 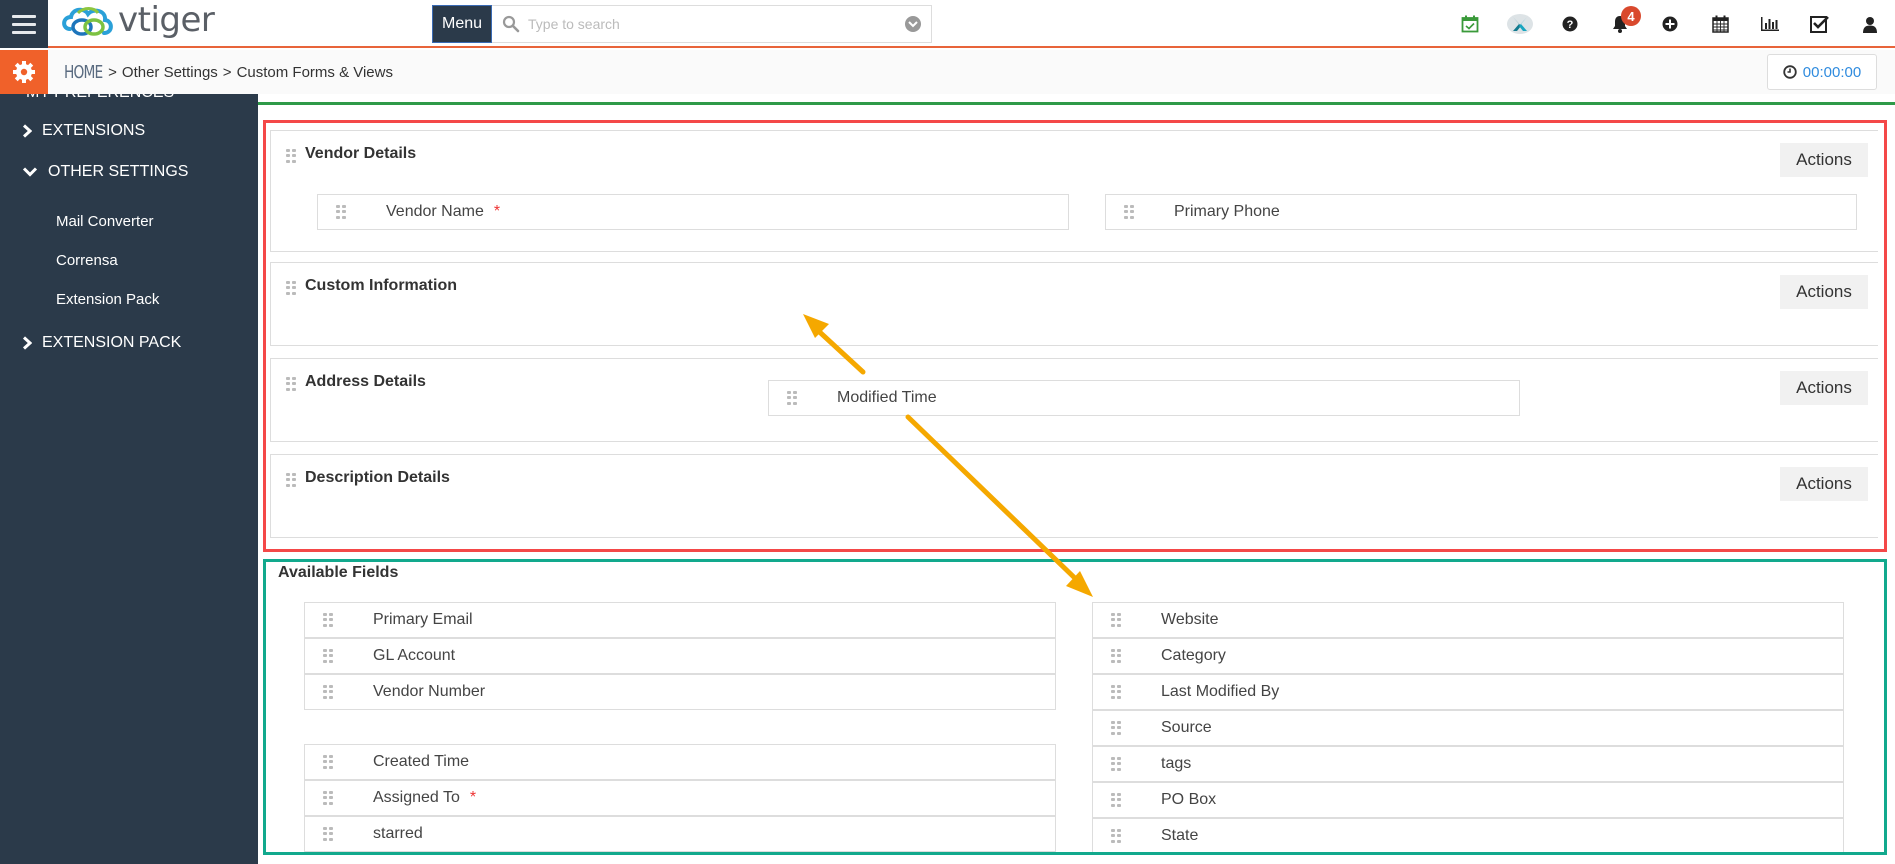 I want to click on logo-text: vtiger, so click(x=166, y=20).